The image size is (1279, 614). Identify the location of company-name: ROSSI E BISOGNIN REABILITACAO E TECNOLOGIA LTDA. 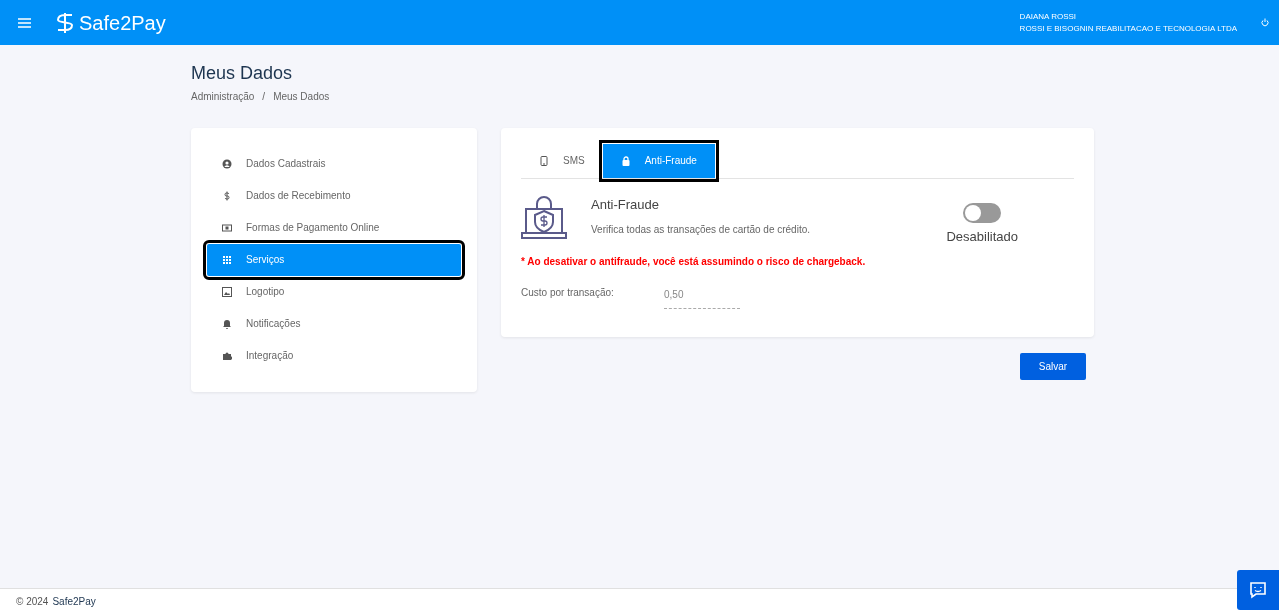
(1128, 28).